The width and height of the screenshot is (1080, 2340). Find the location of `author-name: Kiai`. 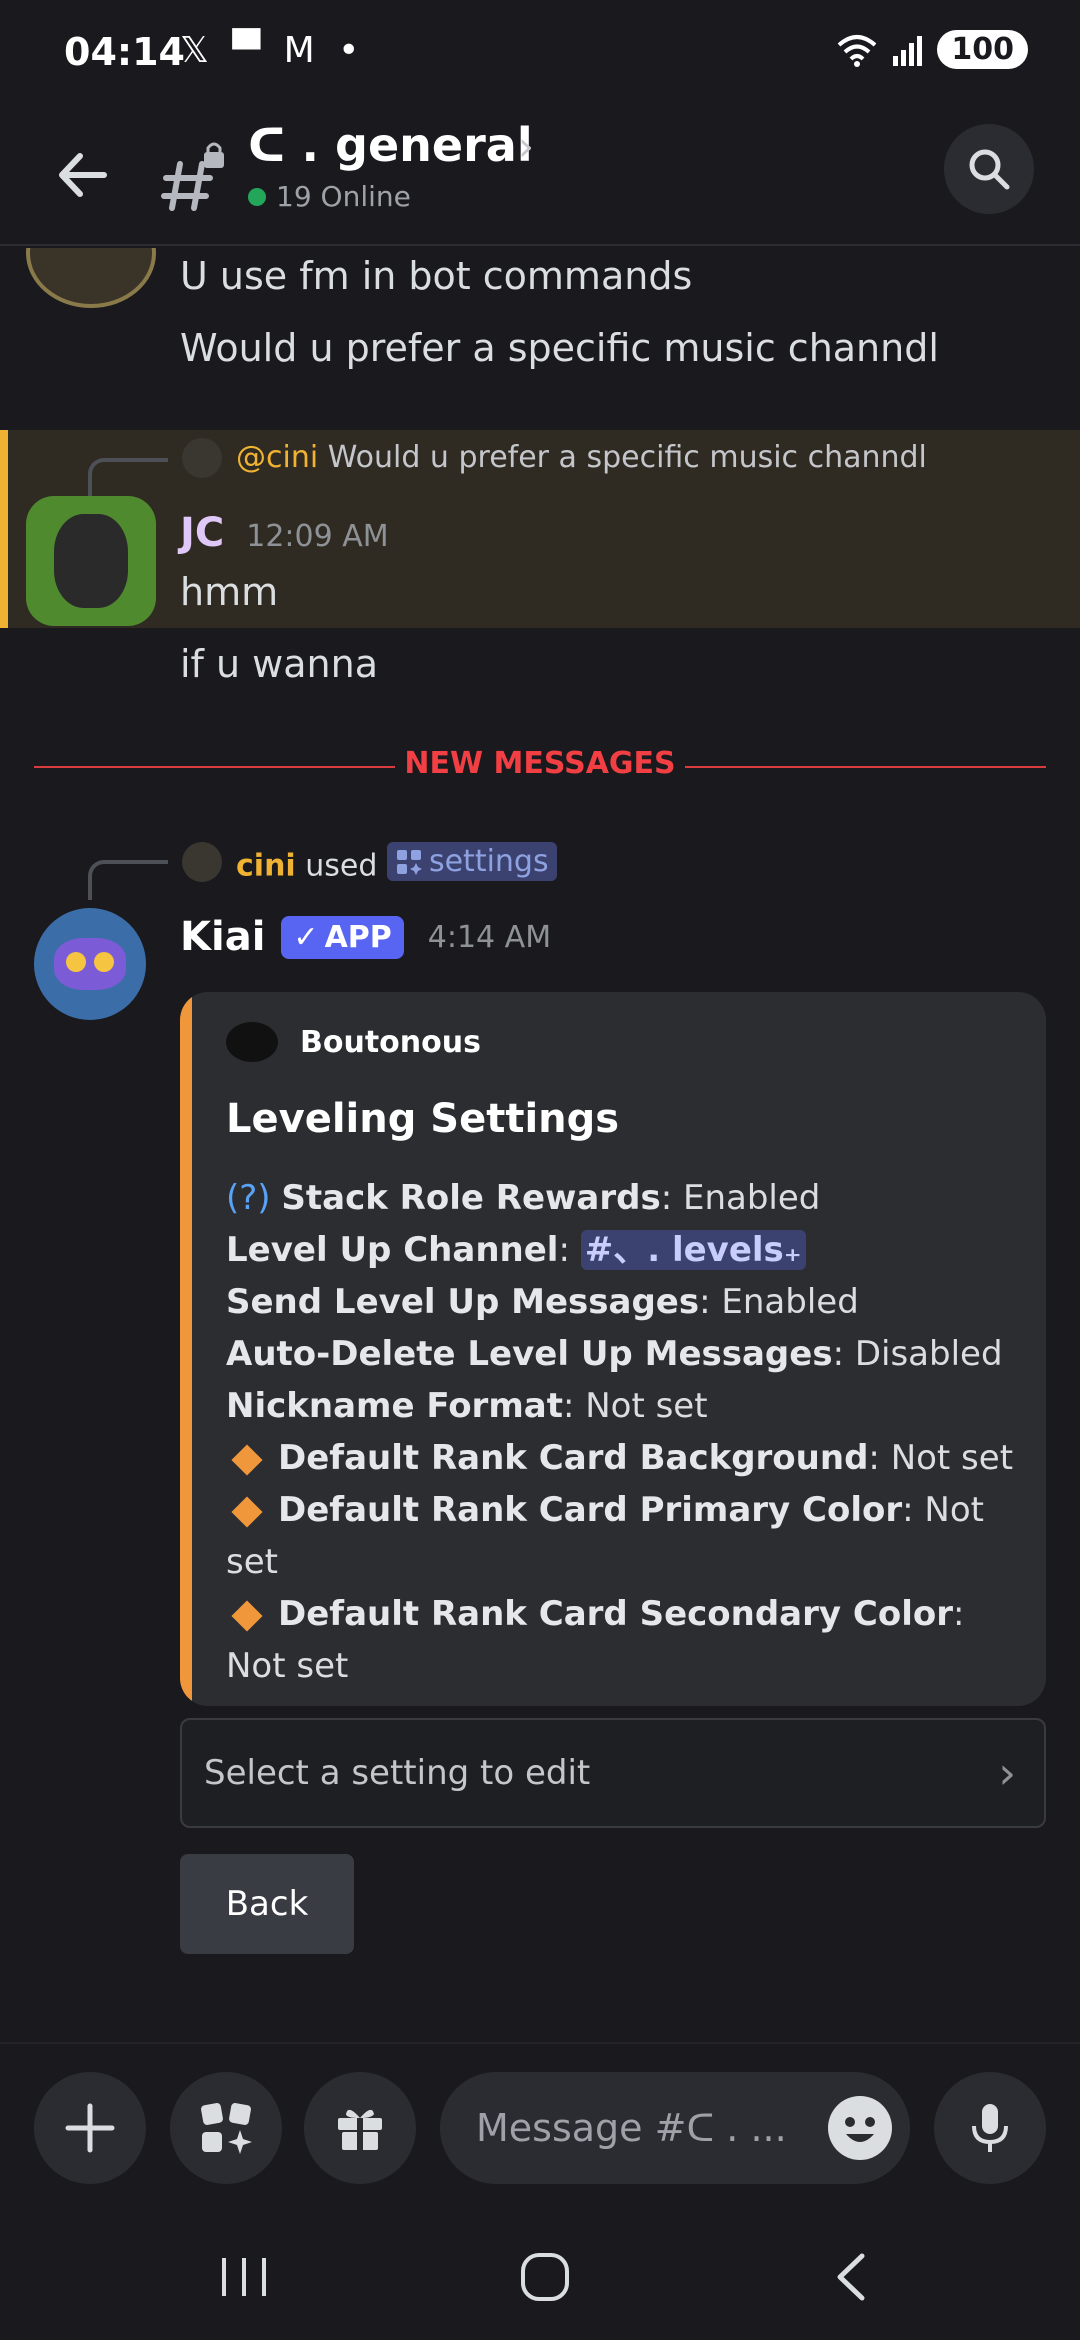

author-name: Kiai is located at coordinates (222, 937).